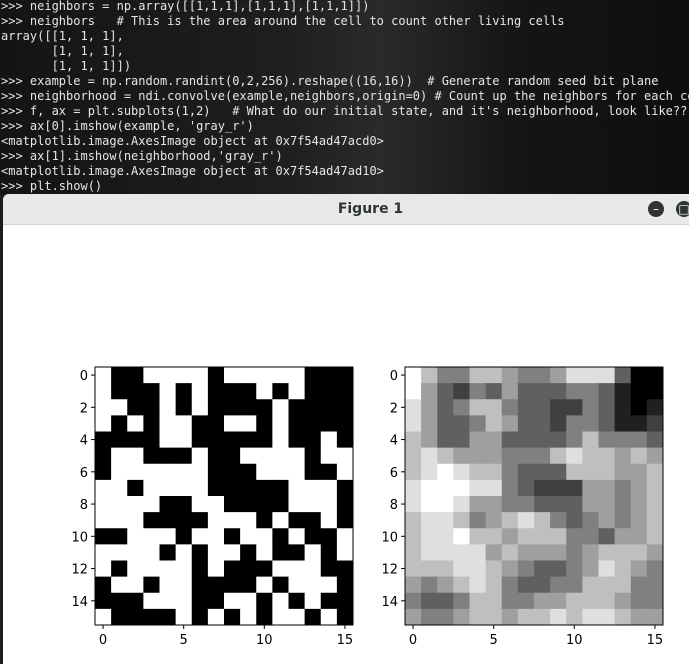  I want to click on terminal-line: >>> ax[1].imshow(neighborhood,'gray_r'), so click(142, 156).